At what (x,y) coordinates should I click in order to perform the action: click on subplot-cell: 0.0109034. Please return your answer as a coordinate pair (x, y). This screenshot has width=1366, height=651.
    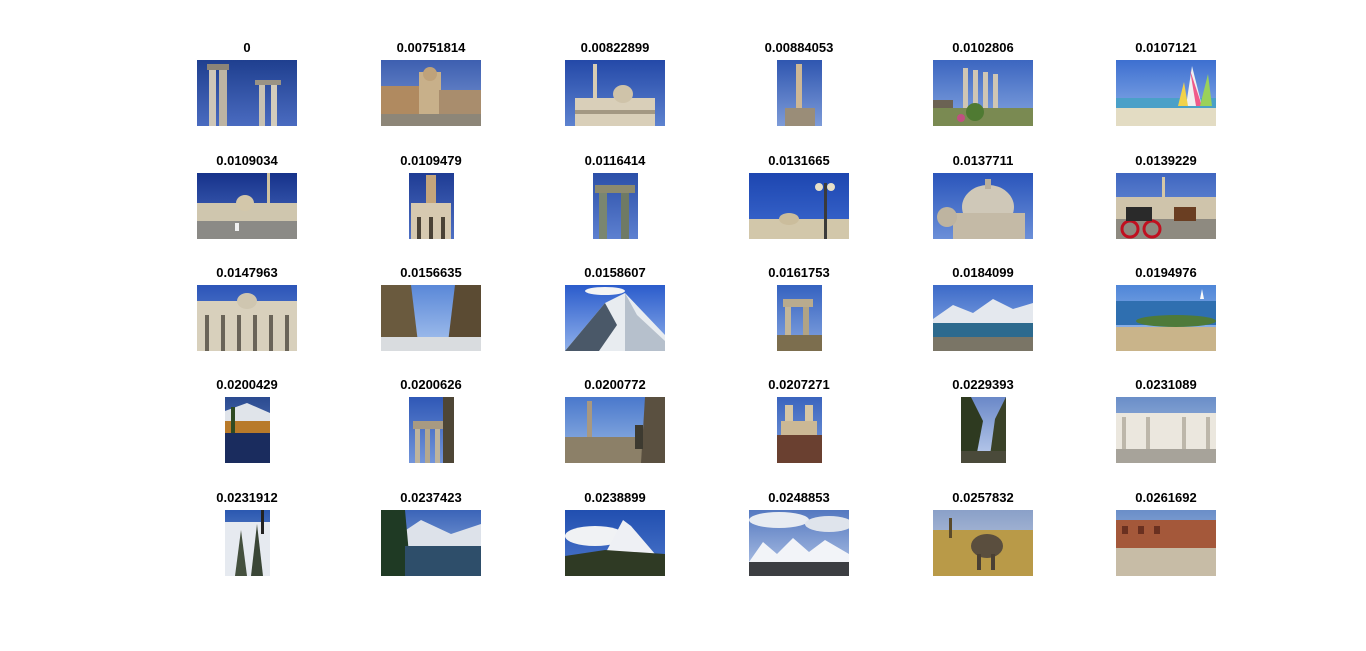
    Looking at the image, I should click on (247, 203).